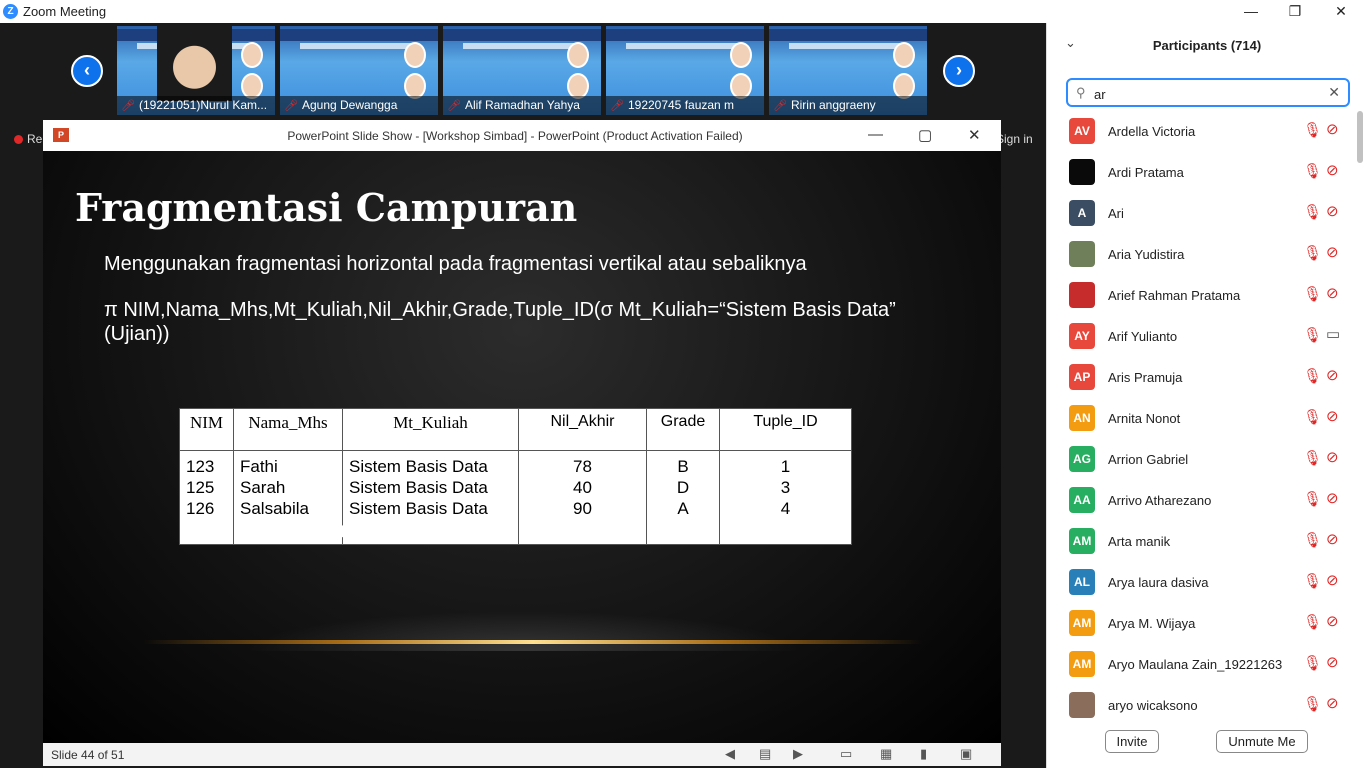 Image resolution: width=1366 pixels, height=768 pixels. Describe the element at coordinates (582, 497) in the screenshot. I see `cell-nilai: 78 40 90` at that location.